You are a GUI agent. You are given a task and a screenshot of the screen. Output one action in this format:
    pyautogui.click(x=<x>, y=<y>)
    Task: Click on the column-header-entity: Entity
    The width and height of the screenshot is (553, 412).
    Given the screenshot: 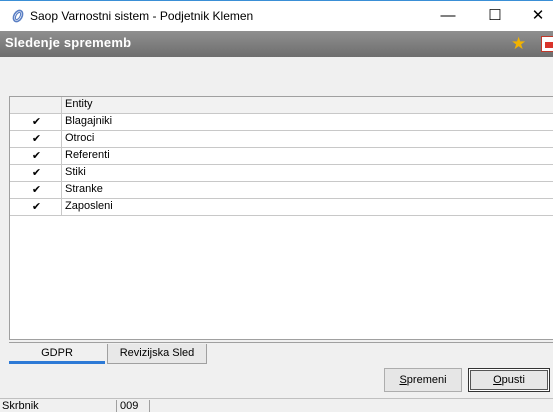 What is the action you would take?
    pyautogui.click(x=79, y=104)
    